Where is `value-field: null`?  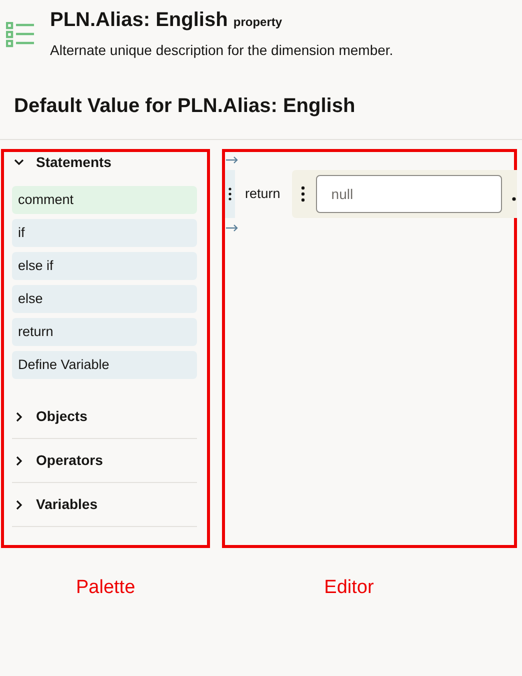 value-field: null is located at coordinates (409, 194).